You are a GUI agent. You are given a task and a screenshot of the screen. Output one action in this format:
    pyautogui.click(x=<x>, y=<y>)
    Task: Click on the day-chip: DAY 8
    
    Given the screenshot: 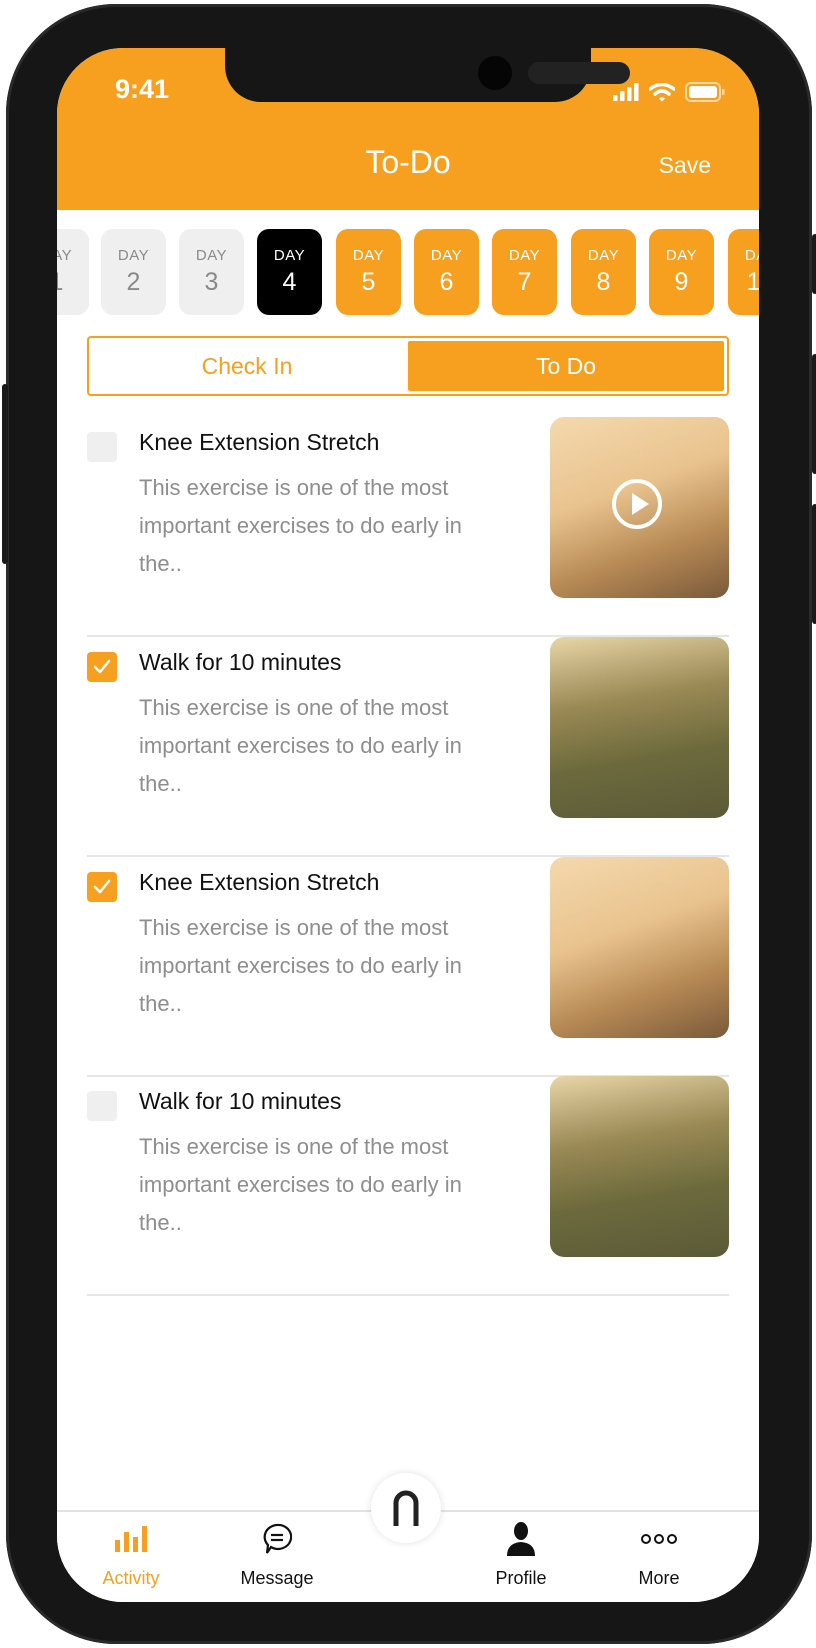 What is the action you would take?
    pyautogui.click(x=603, y=272)
    